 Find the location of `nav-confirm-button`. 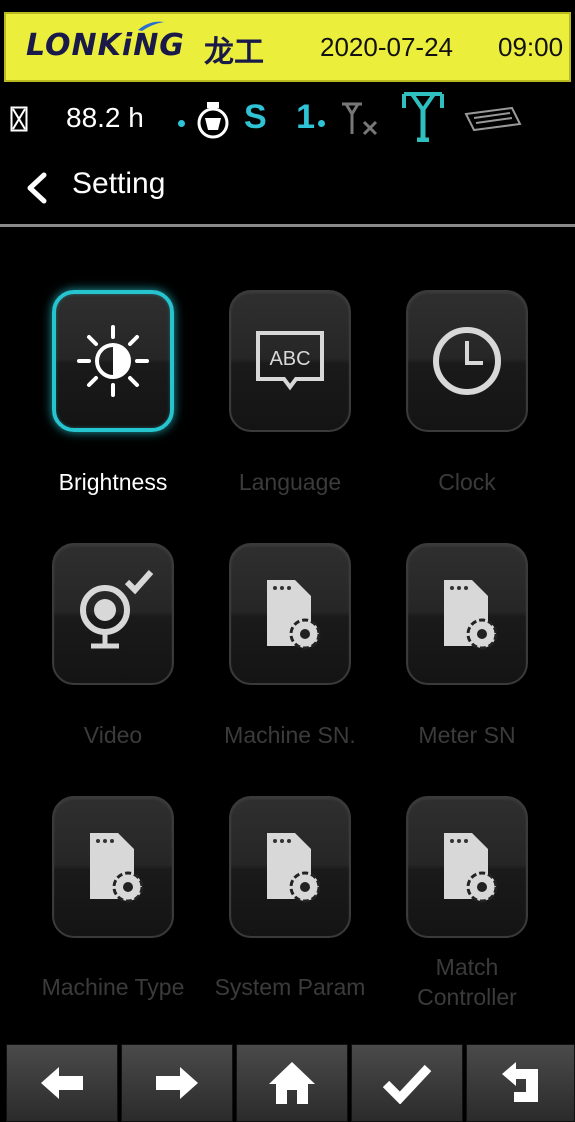

nav-confirm-button is located at coordinates (407, 1083).